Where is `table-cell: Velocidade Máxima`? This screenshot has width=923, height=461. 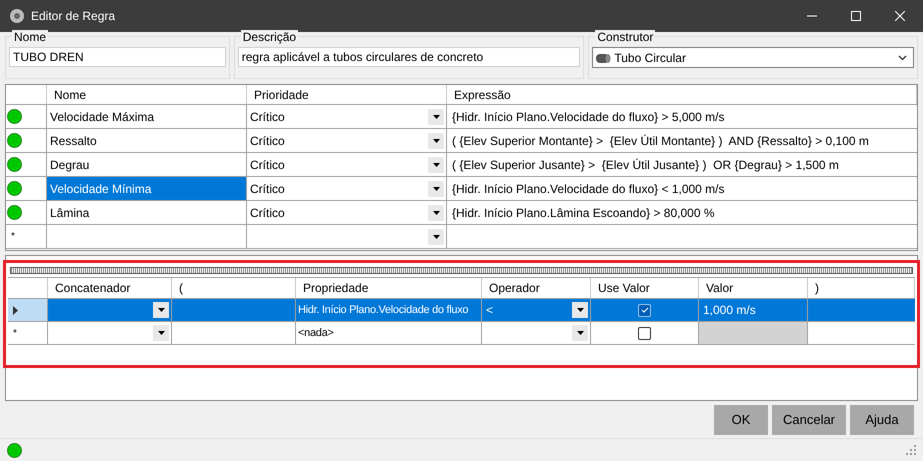
table-cell: Velocidade Máxima is located at coordinates (147, 116).